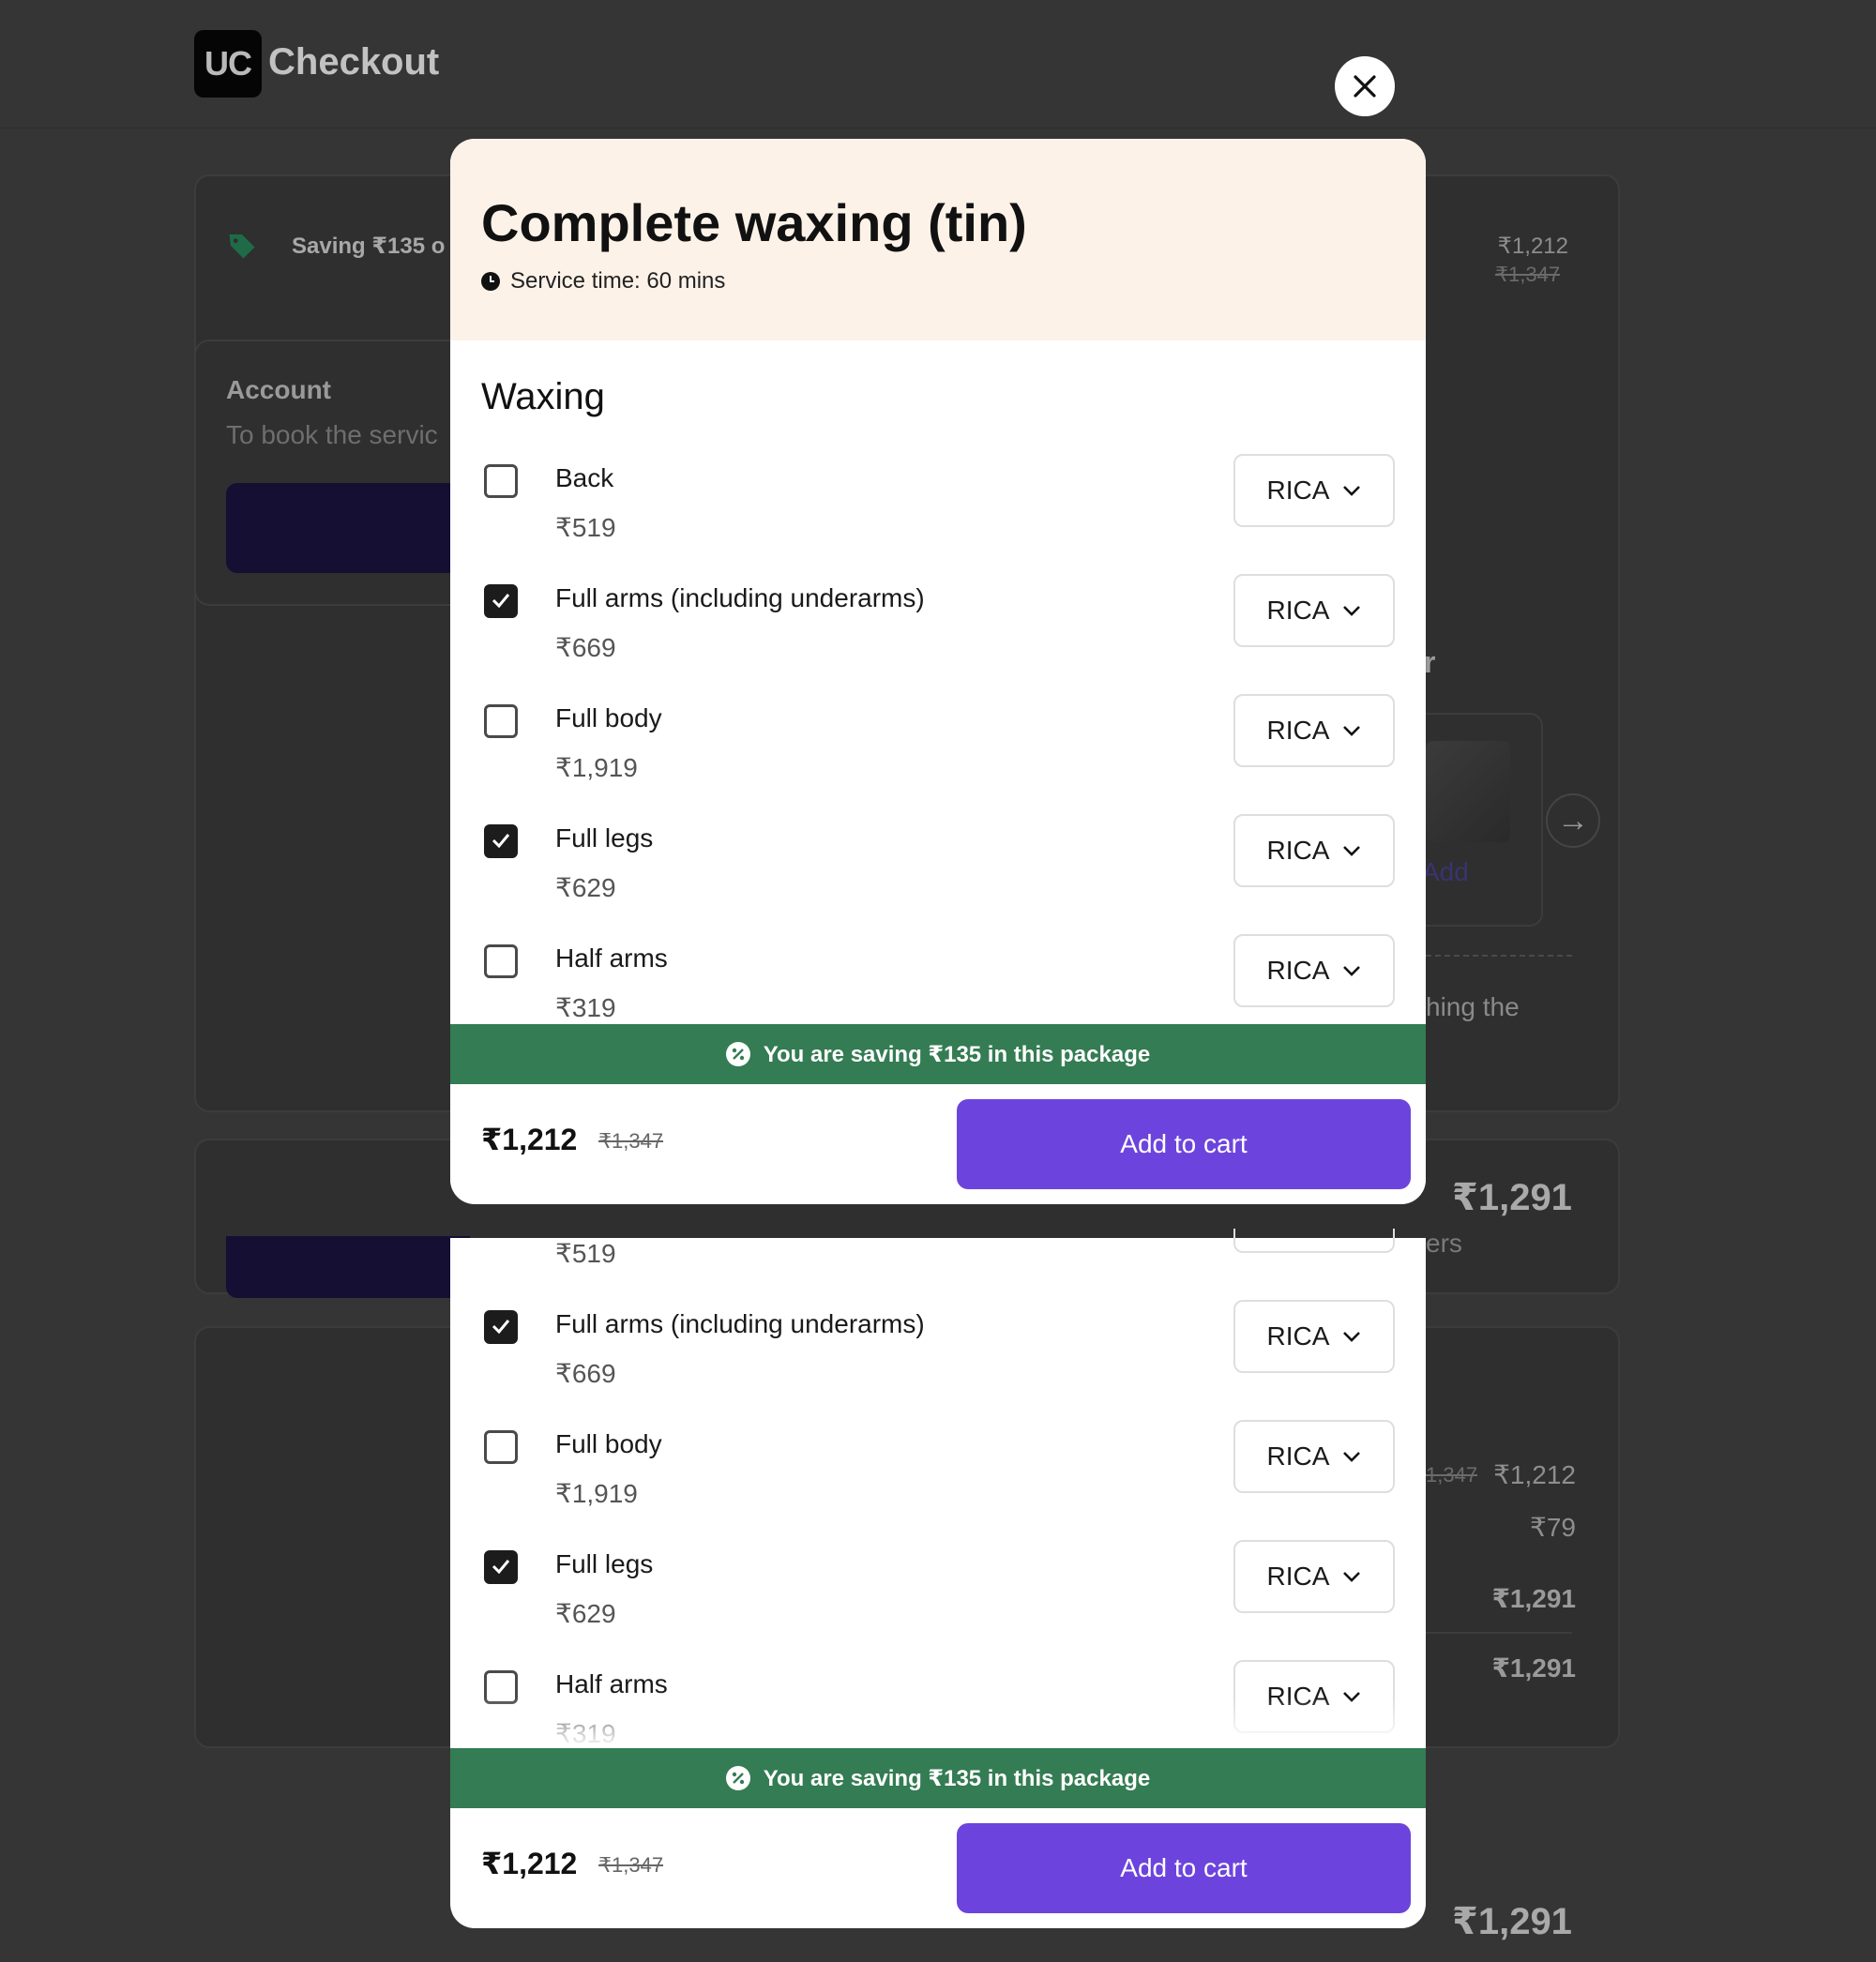  What do you see at coordinates (490, 281) in the screenshot?
I see `clock-icon` at bounding box center [490, 281].